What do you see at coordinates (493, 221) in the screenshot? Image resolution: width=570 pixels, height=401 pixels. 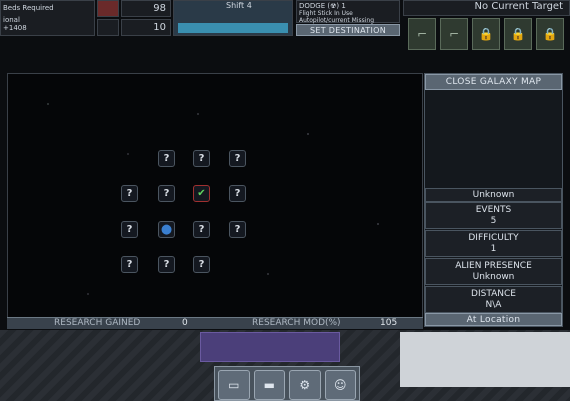 I see `events-value: 5` at bounding box center [493, 221].